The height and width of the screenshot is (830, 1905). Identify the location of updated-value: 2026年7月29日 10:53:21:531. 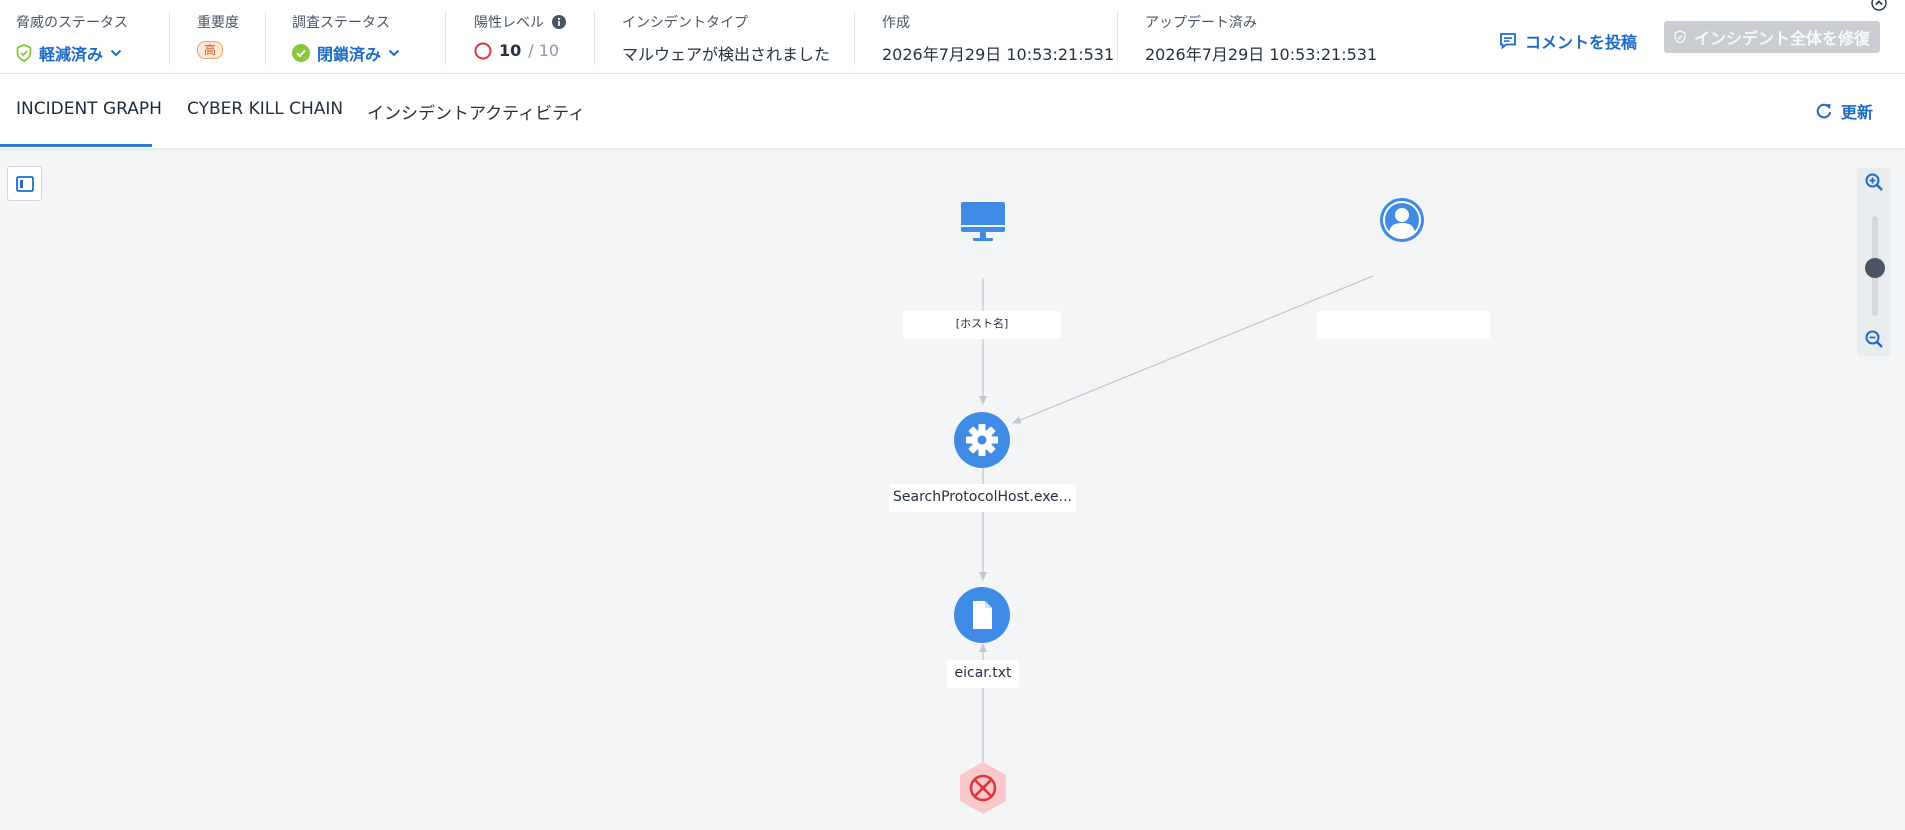
(1261, 54).